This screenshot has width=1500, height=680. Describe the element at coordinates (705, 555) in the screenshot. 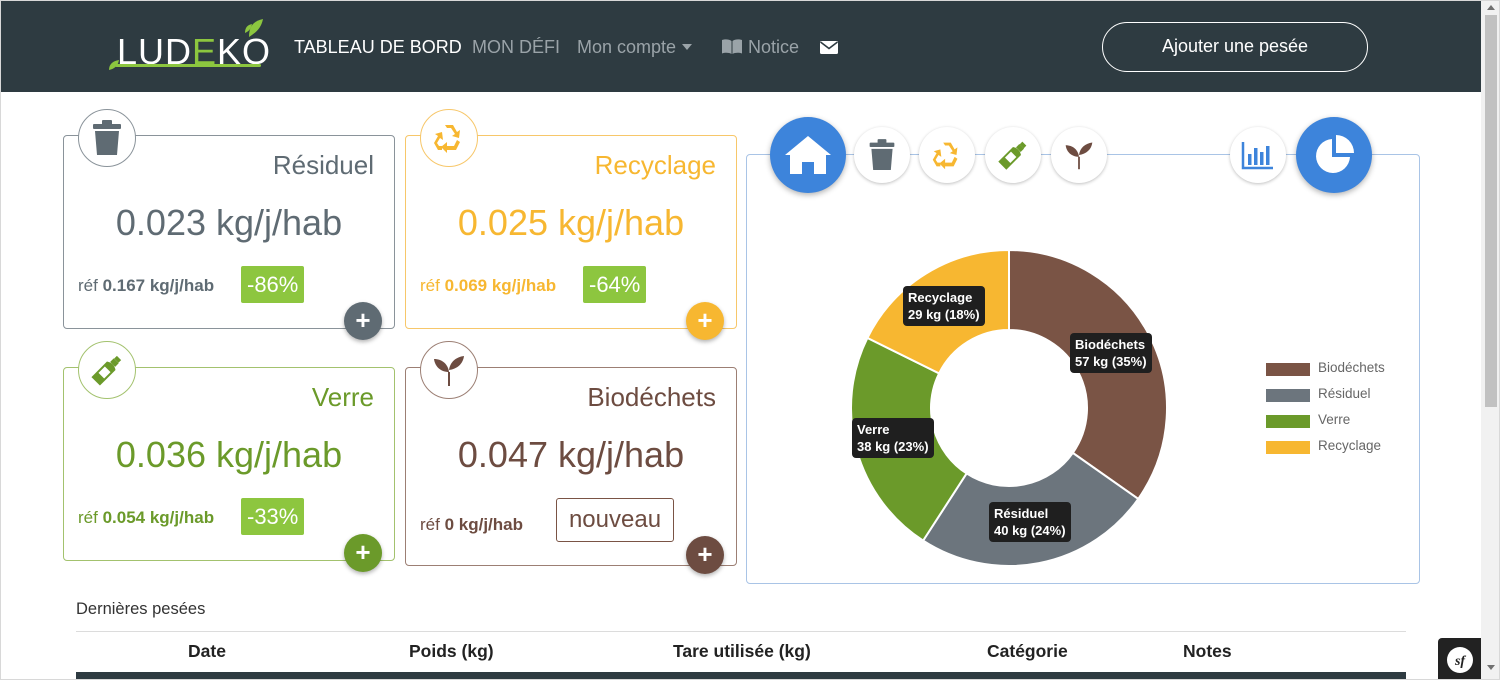

I see `add-biodechets-button: +` at that location.